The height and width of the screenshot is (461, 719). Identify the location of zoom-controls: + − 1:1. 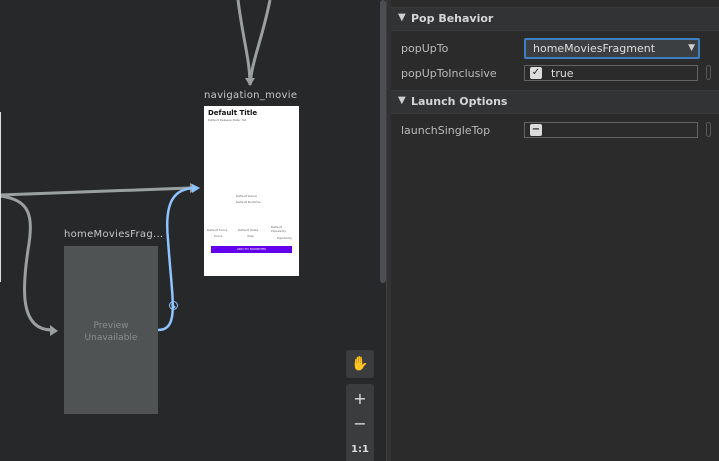
(360, 422).